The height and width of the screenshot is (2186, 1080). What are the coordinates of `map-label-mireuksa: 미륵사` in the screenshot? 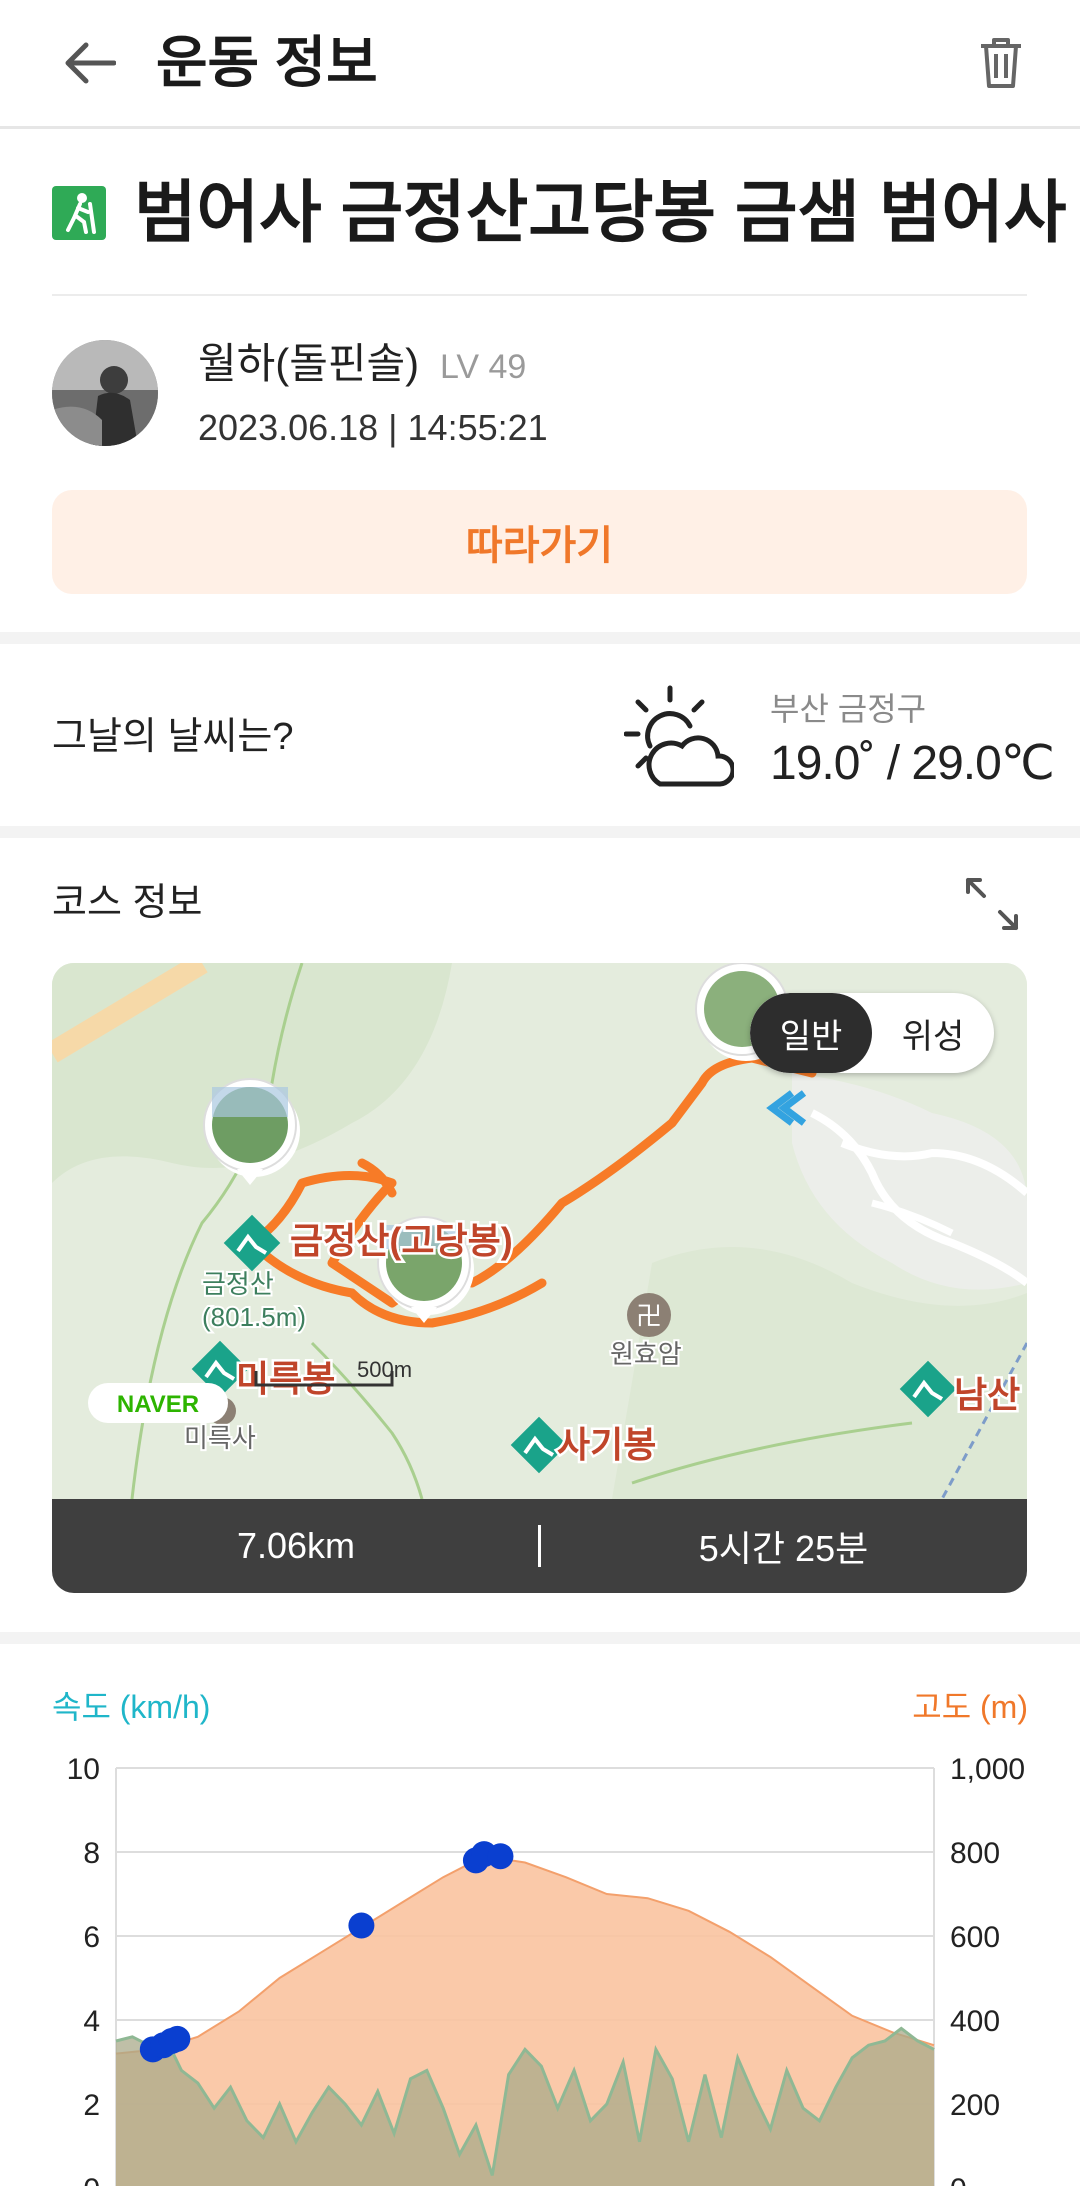 It's located at (220, 1438).